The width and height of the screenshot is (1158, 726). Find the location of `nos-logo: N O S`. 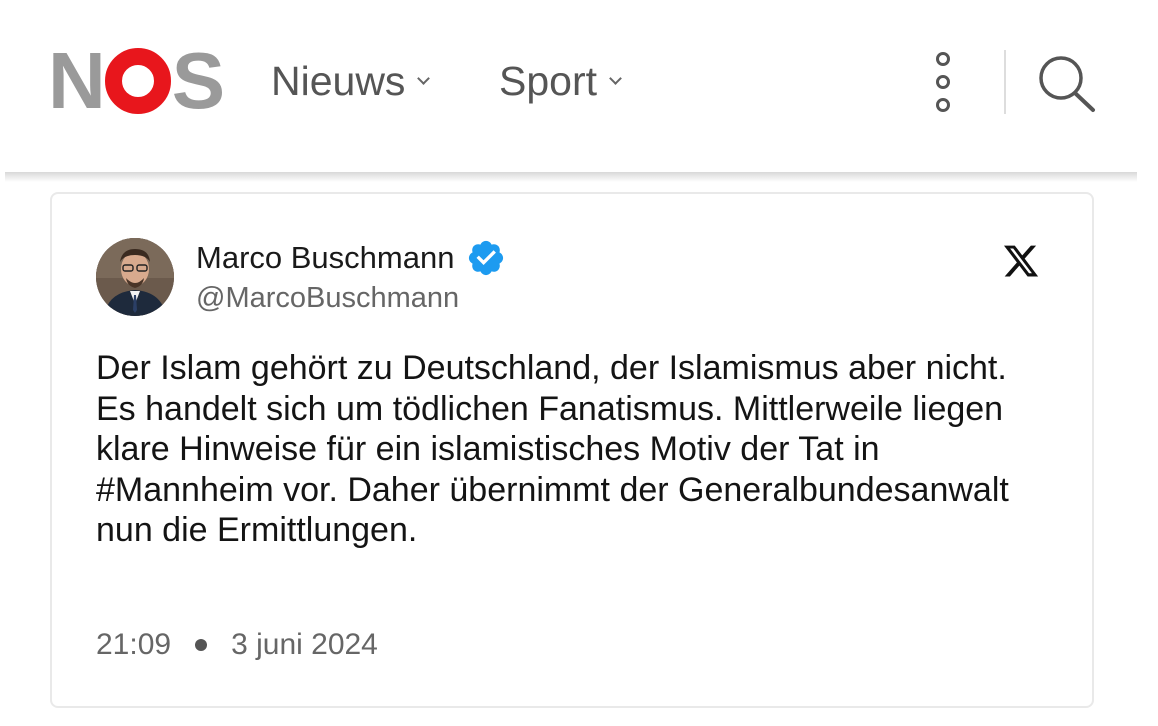

nos-logo: N O S is located at coordinates (136, 81).